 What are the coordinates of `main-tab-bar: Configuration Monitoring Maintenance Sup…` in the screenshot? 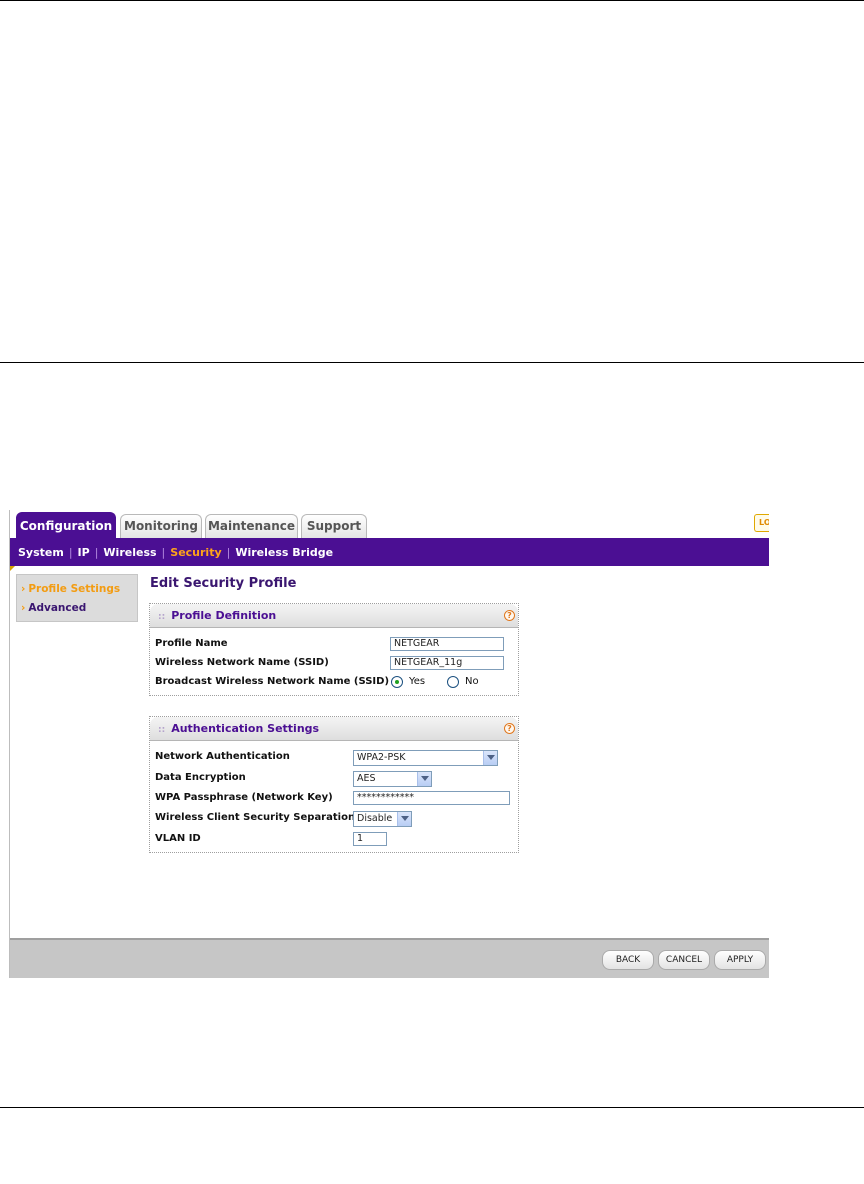 It's located at (389, 524).